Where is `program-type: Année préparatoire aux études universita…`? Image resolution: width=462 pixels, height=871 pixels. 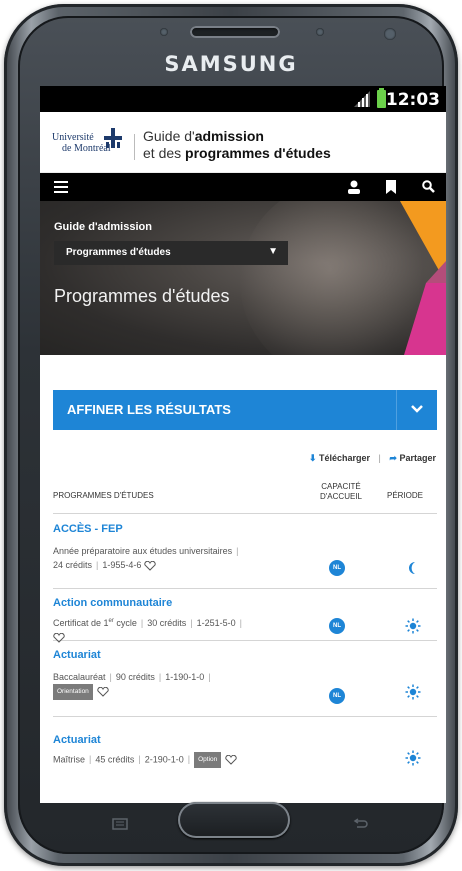 program-type: Année préparatoire aux études universita… is located at coordinates (143, 551).